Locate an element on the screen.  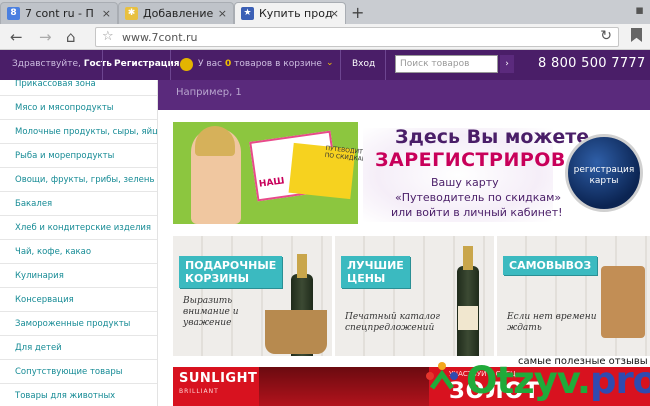
sidebar-item: Мясо и мясопродукты is located at coordinates (78, 108).